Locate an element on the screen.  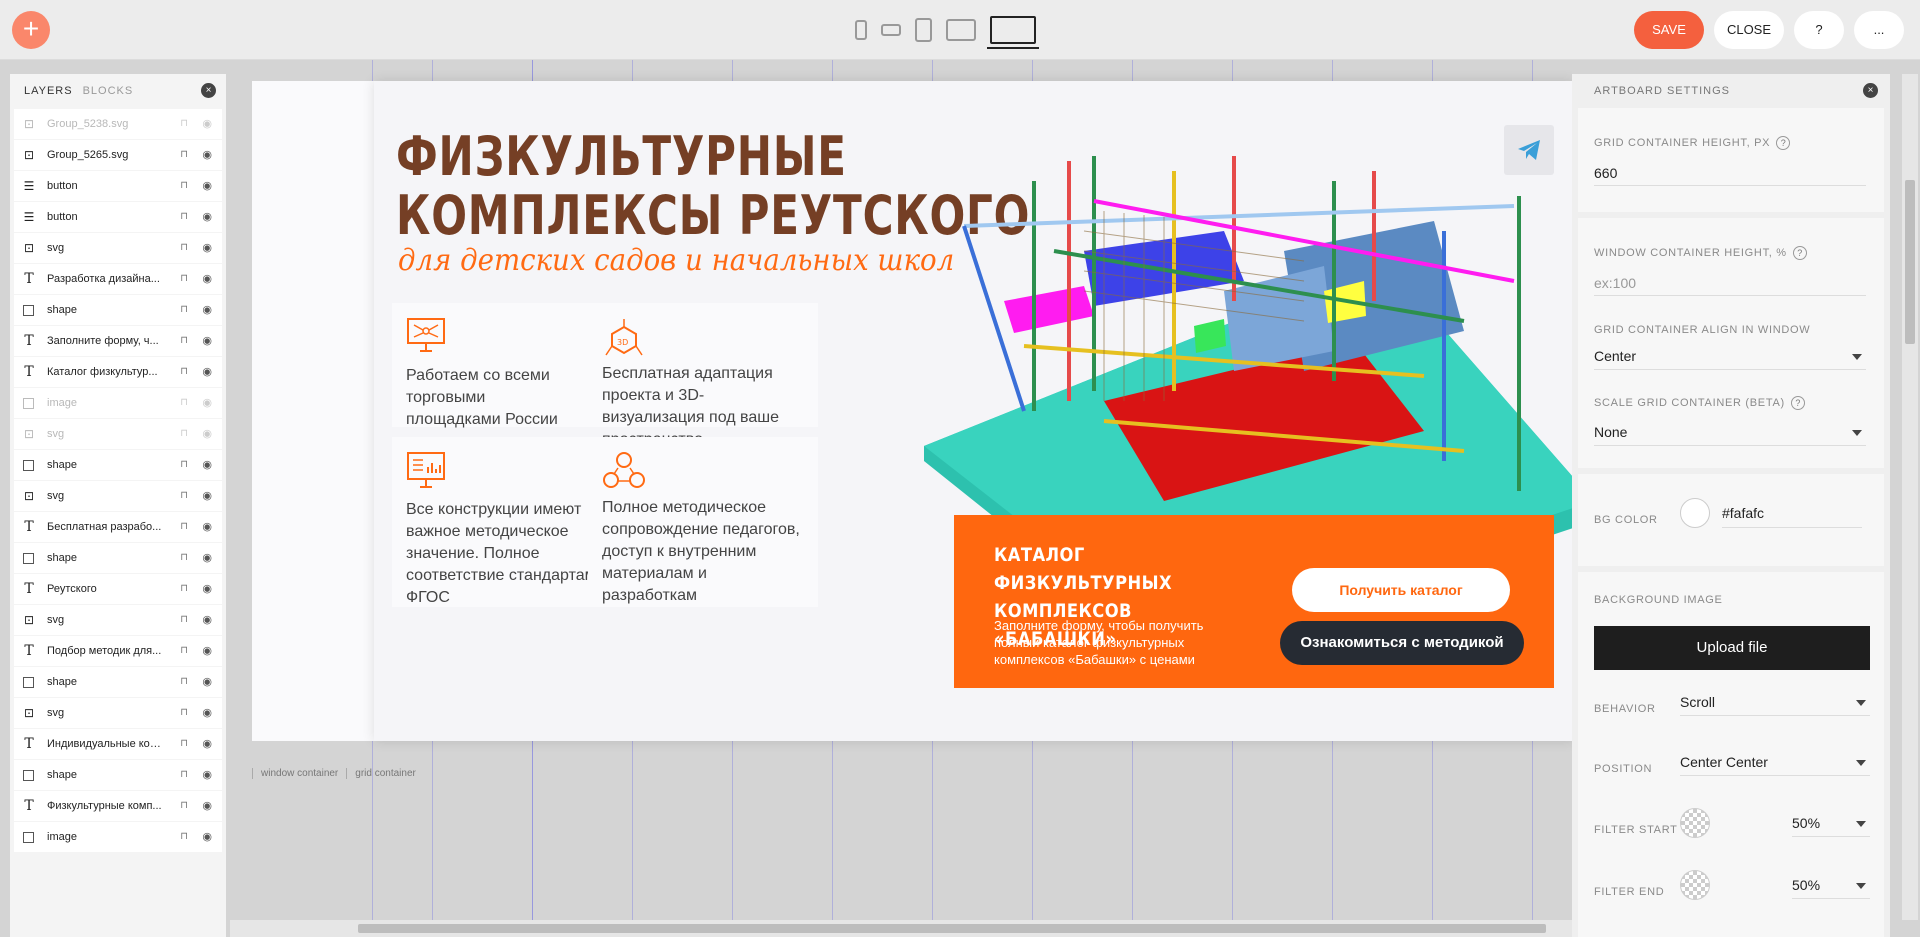
layer-row: T Разработка дизайна... ⊓ ◉ is located at coordinates (118, 279).